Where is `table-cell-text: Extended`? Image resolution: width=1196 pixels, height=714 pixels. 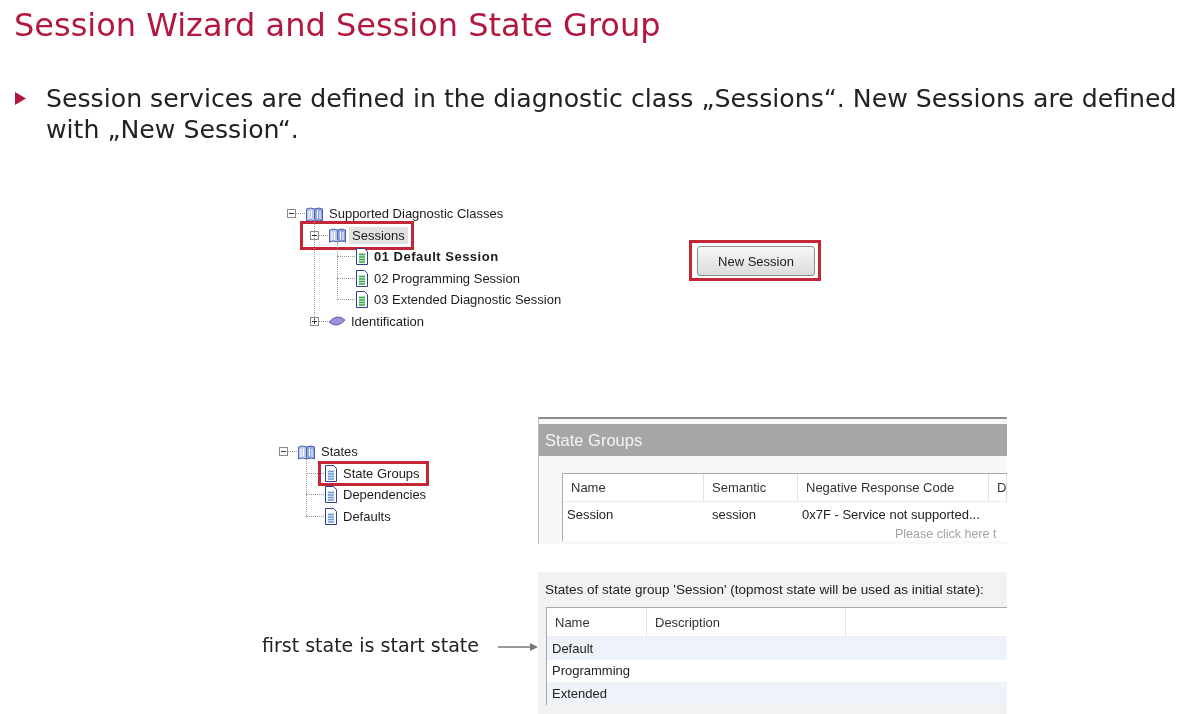 table-cell-text: Extended is located at coordinates (579, 693).